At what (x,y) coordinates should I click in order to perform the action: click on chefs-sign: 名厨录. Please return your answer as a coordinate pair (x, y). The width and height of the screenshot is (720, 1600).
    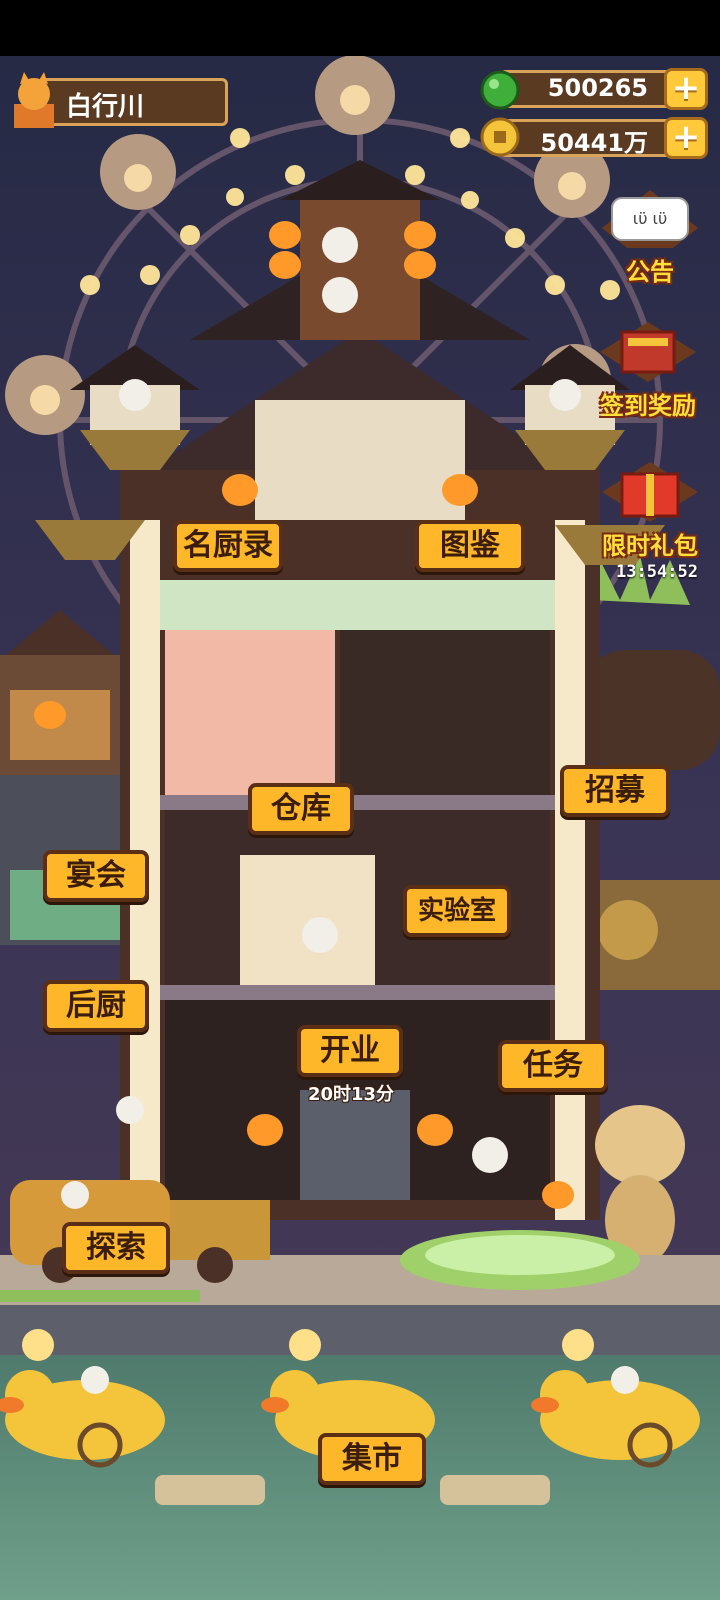
    Looking at the image, I should click on (228, 546).